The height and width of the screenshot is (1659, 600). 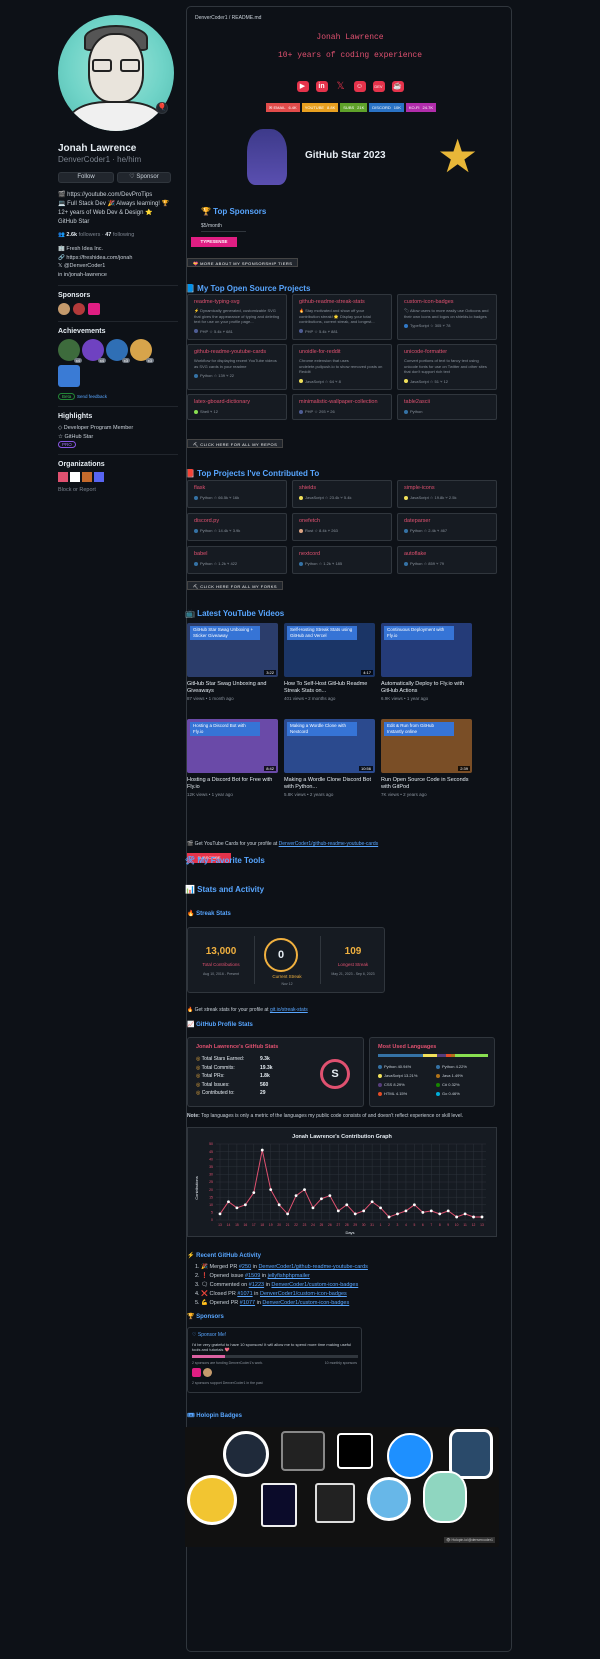 I want to click on activity-ref-link: #1223, so click(x=256, y=1285).